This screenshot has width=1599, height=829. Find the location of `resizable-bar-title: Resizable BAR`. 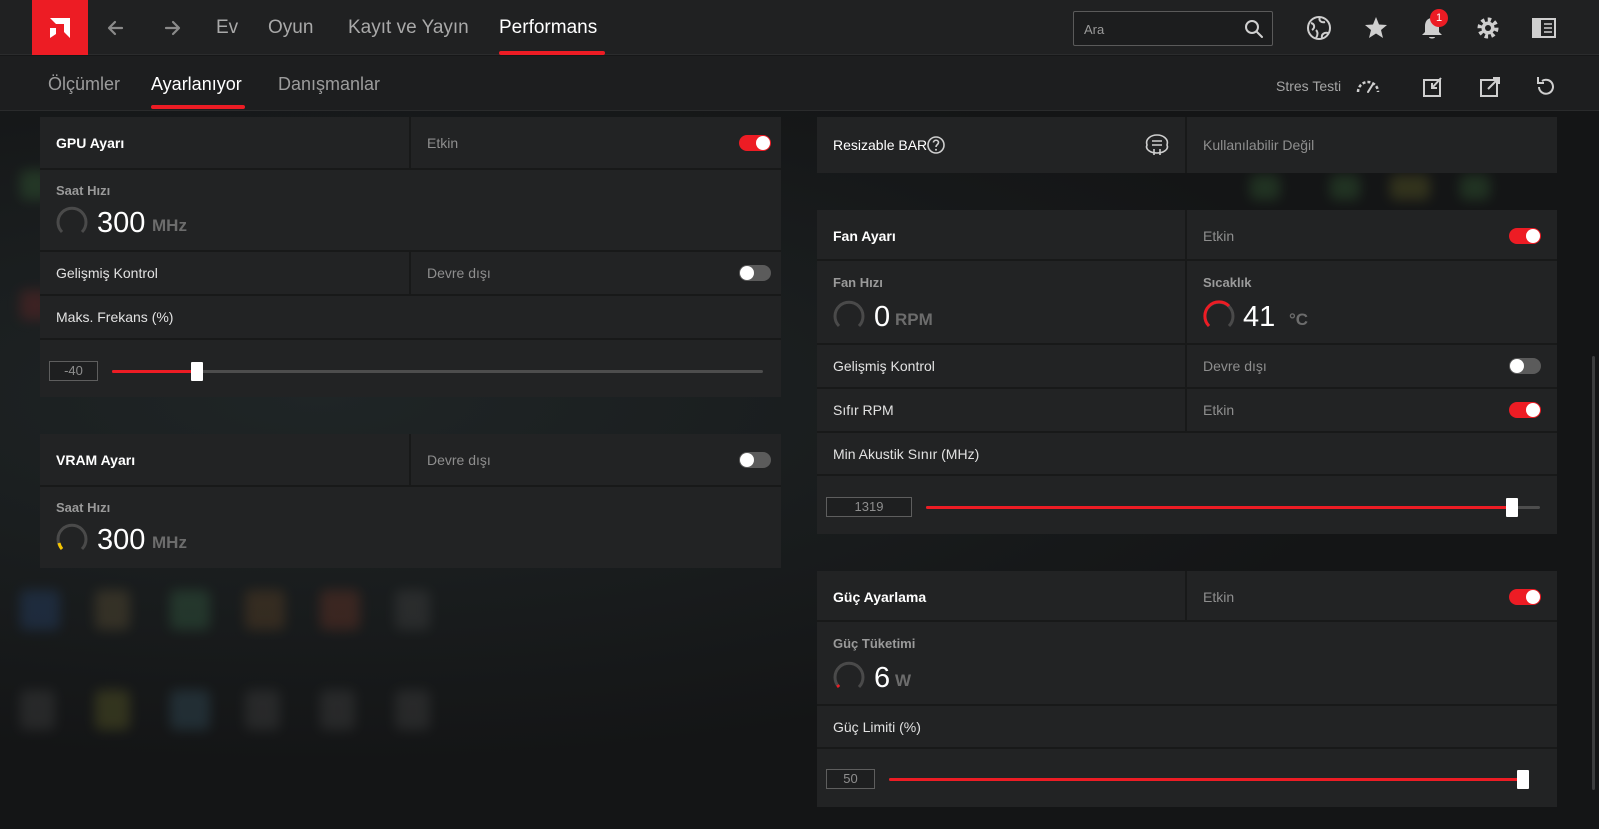

resizable-bar-title: Resizable BAR is located at coordinates (880, 145).